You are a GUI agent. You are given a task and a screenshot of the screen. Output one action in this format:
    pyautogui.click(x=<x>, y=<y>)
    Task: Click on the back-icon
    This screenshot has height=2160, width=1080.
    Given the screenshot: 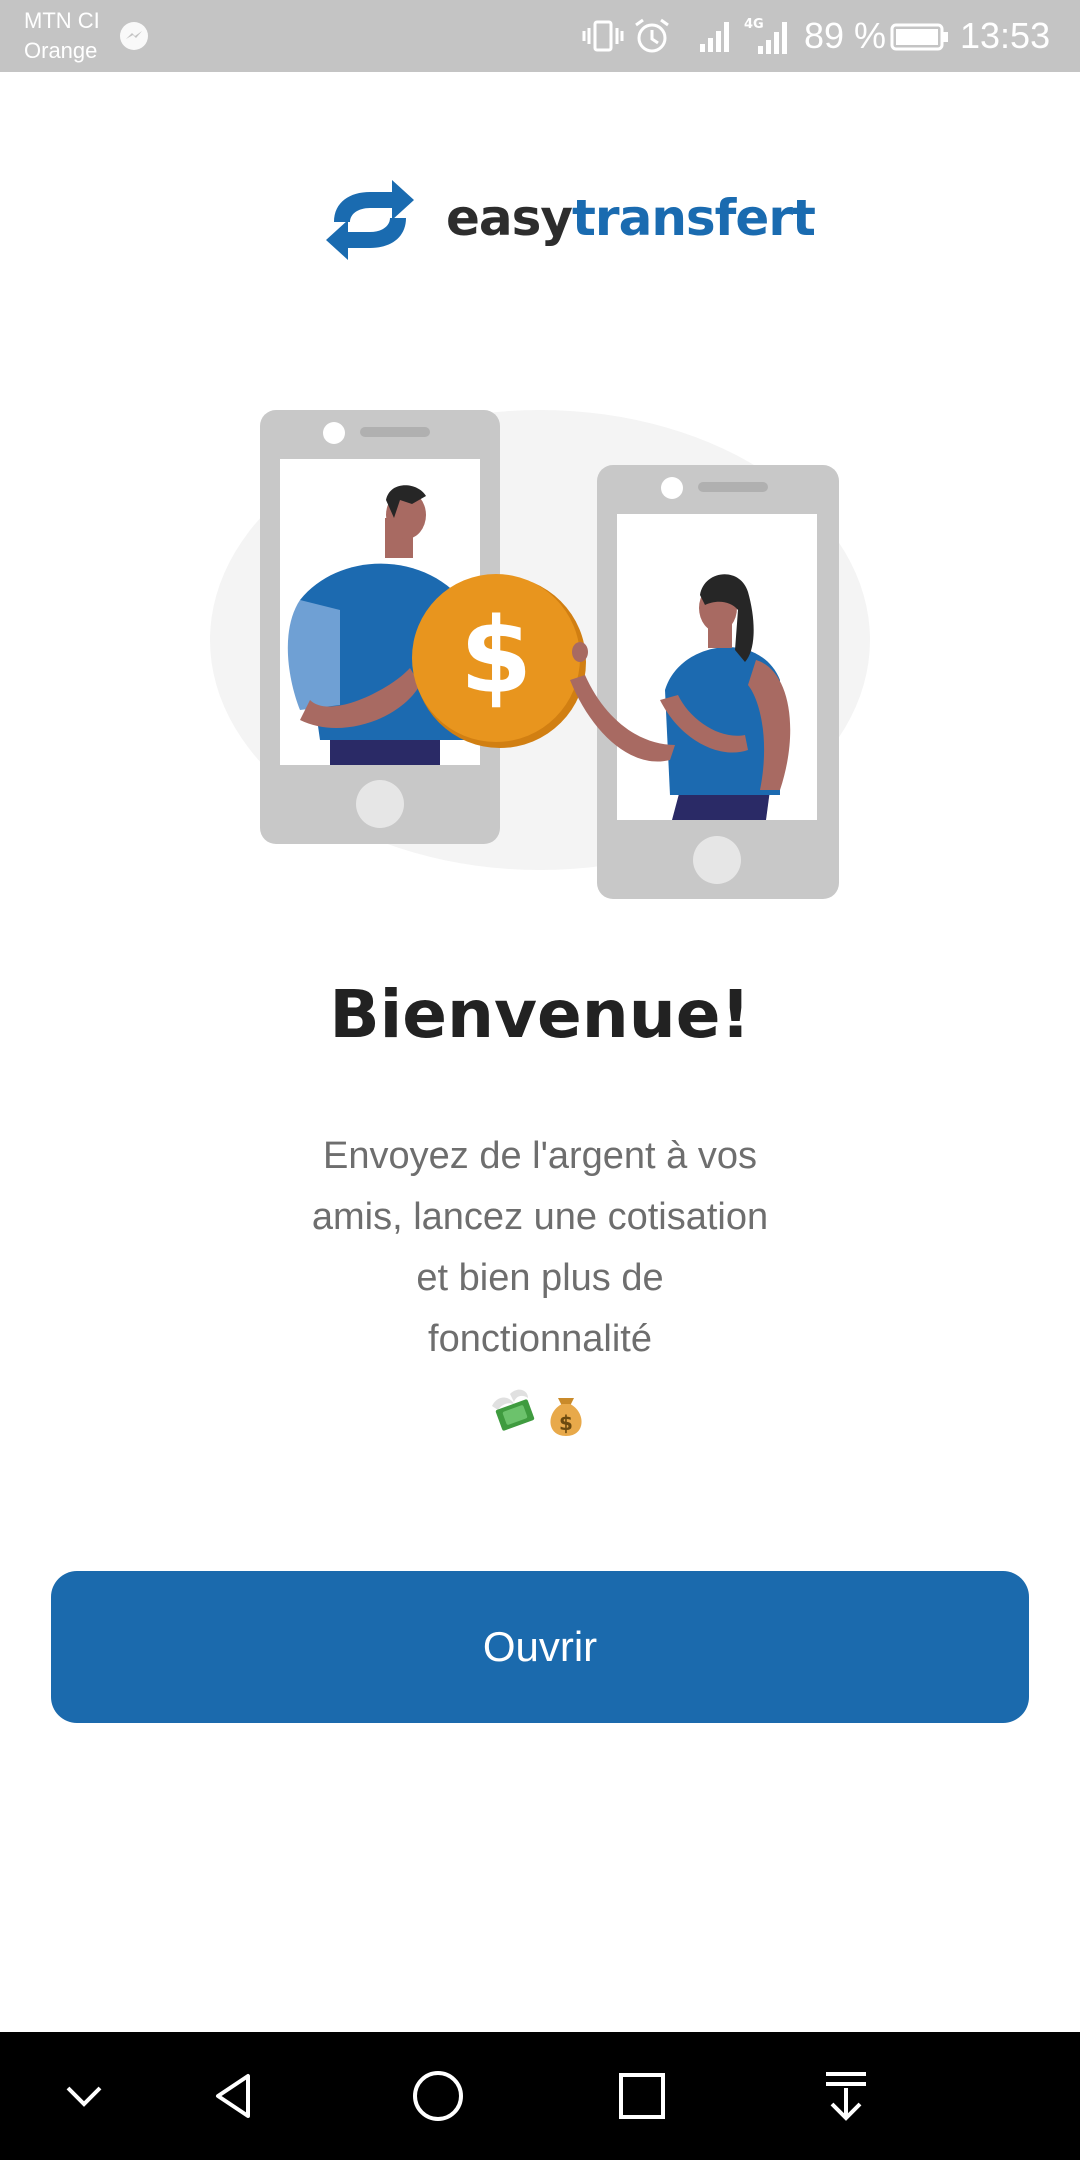 What is the action you would take?
    pyautogui.click(x=234, y=2096)
    